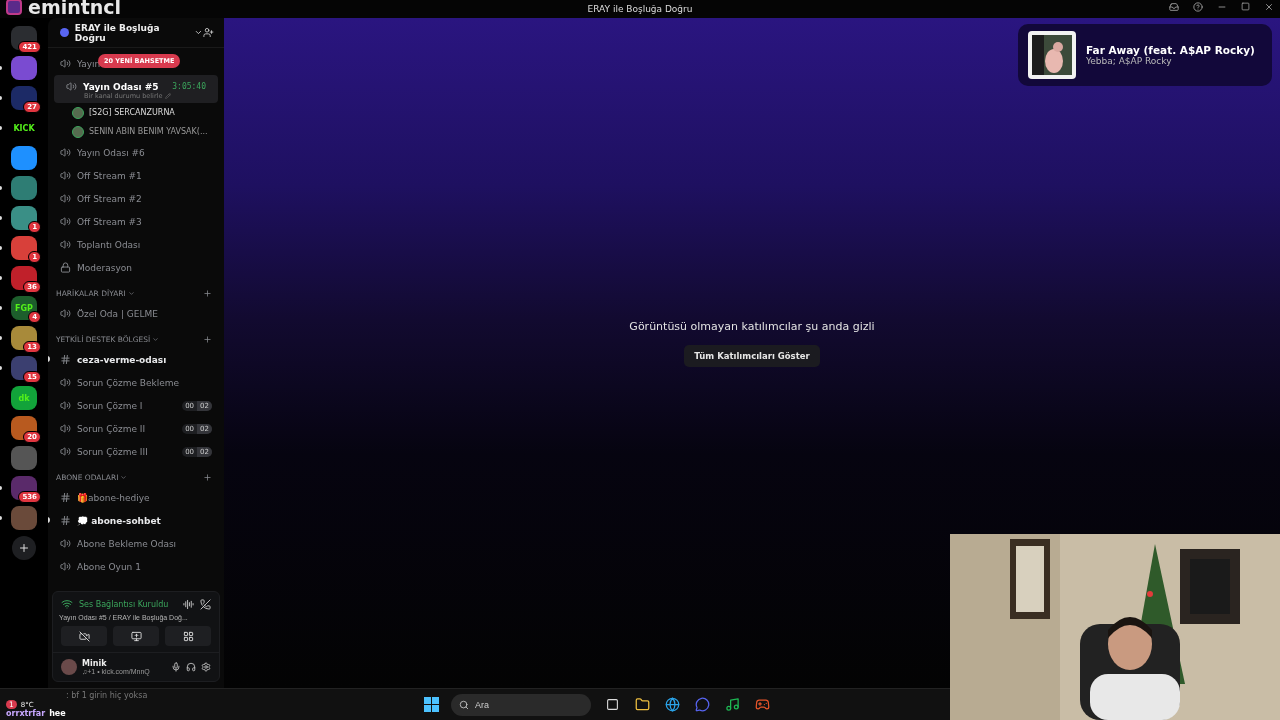 This screenshot has width=1280, height=720. Describe the element at coordinates (109, 566) in the screenshot. I see `channel-name: Abone Oyun 1` at that location.